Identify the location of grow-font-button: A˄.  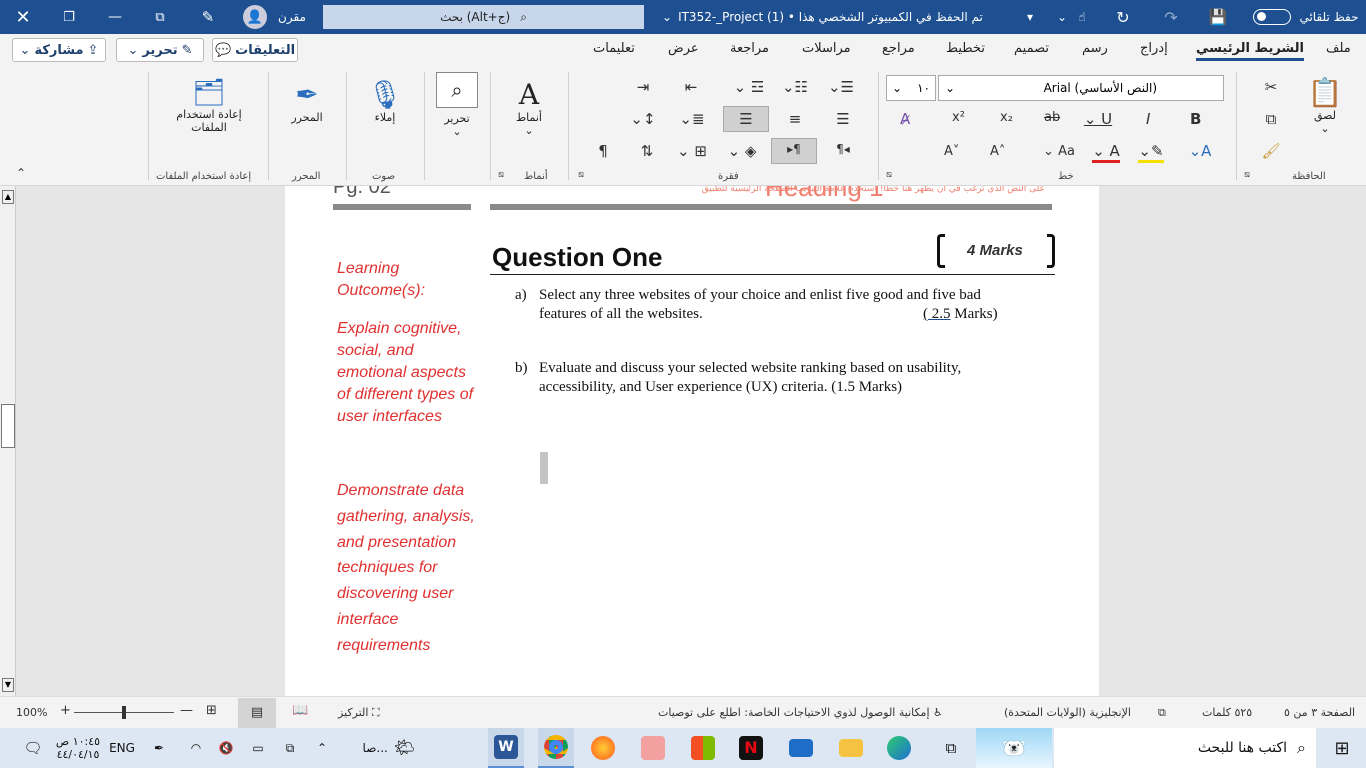
(997, 151).